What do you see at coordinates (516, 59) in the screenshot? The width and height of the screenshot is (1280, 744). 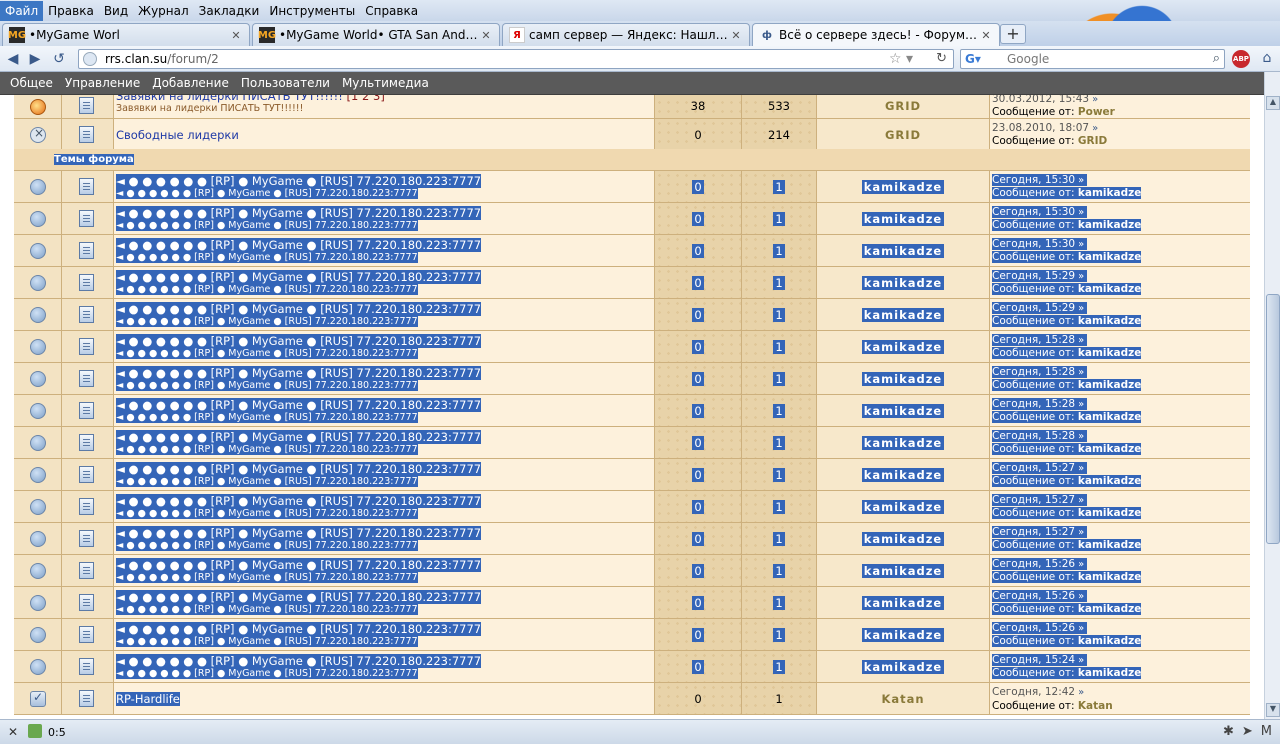 I see `url-bar: rrs.clan.su/forum/2 ☆ ▾ ↻` at bounding box center [516, 59].